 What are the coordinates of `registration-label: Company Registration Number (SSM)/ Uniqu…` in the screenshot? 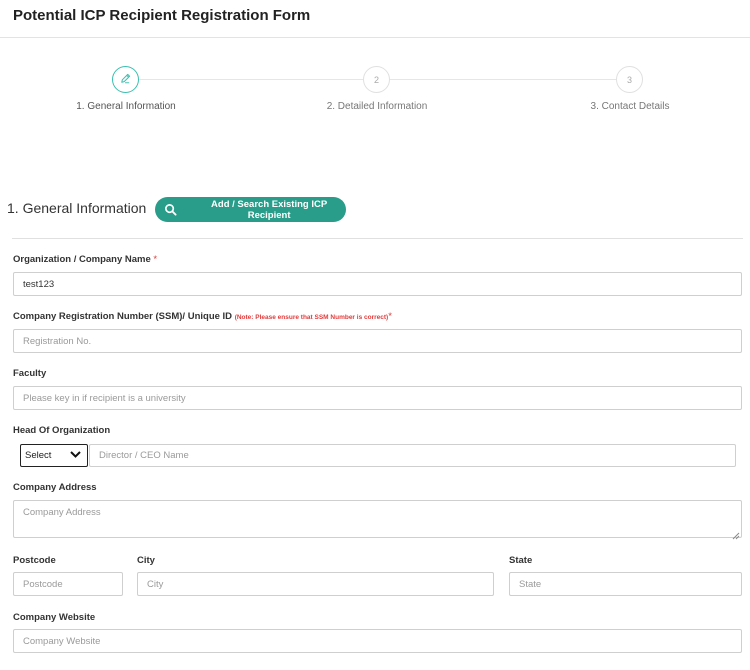 It's located at (202, 316).